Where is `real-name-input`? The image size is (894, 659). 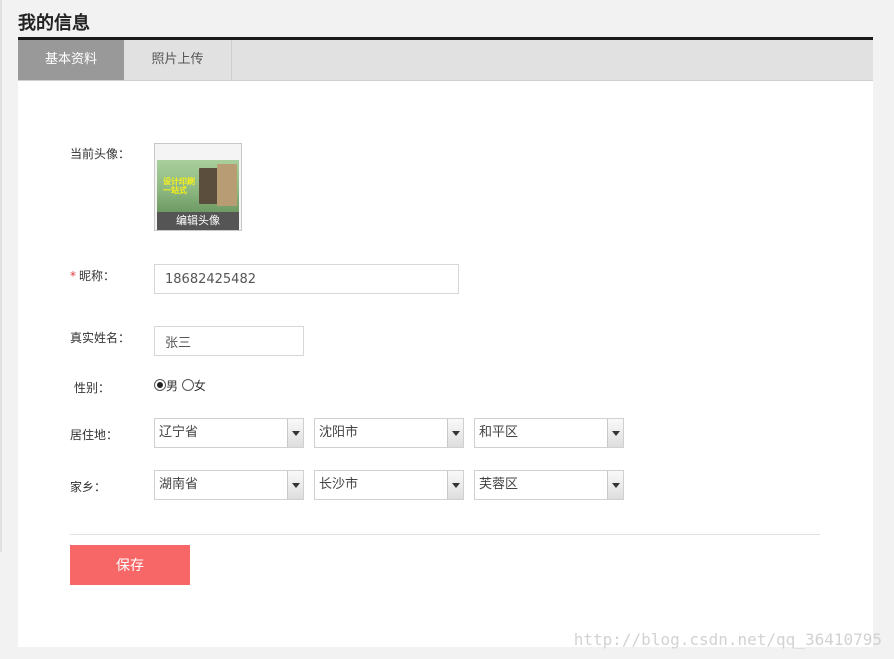
real-name-input is located at coordinates (229, 341).